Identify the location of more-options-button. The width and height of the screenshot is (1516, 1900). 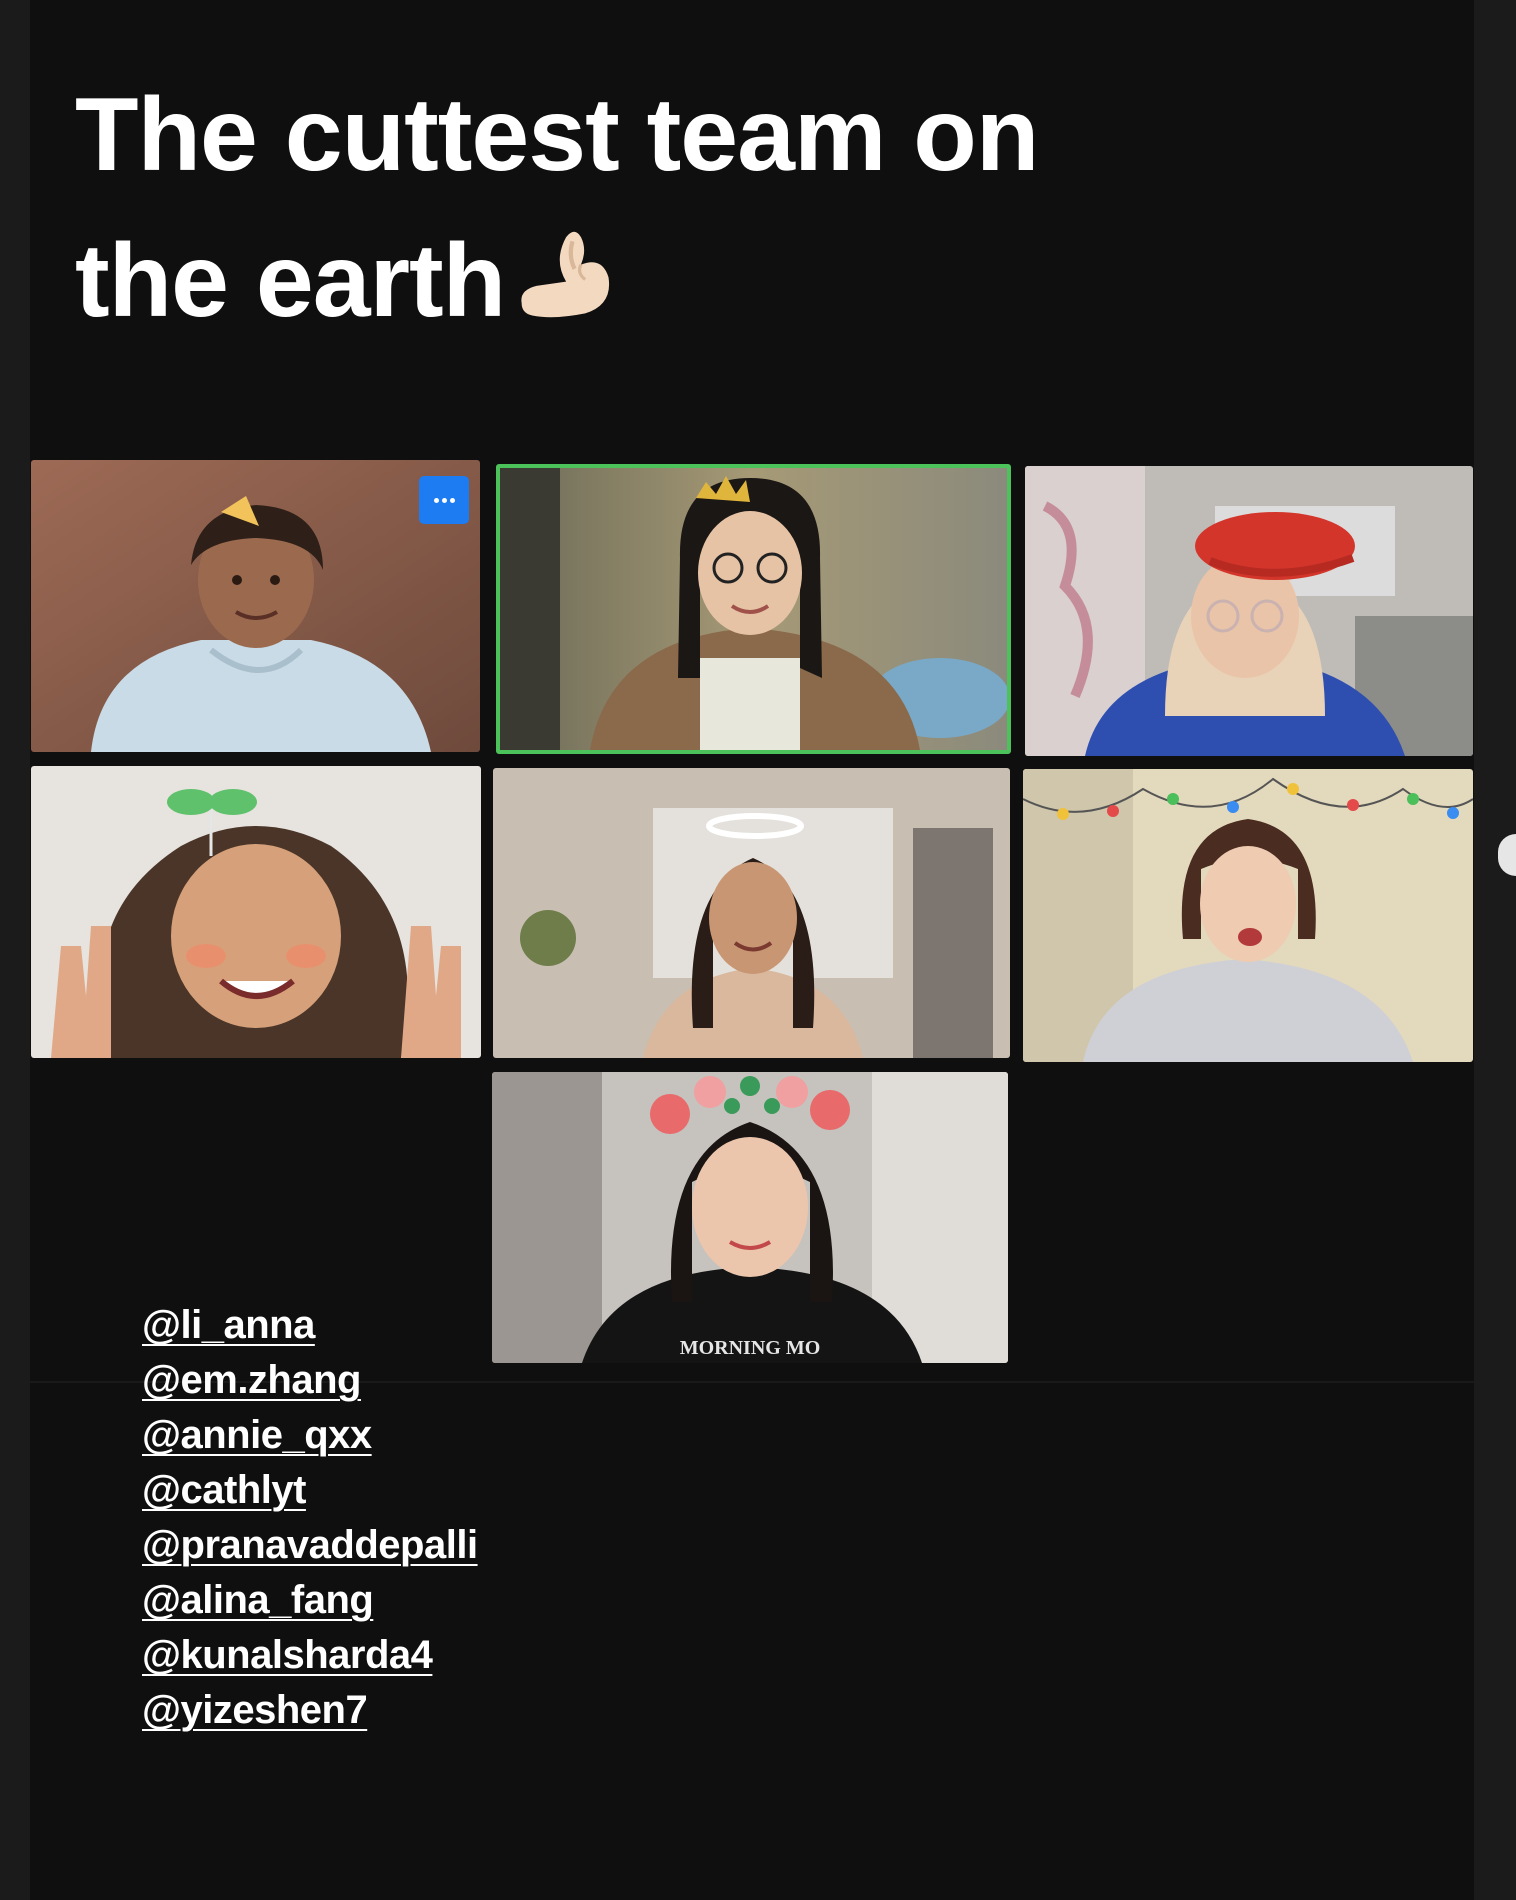
(444, 500).